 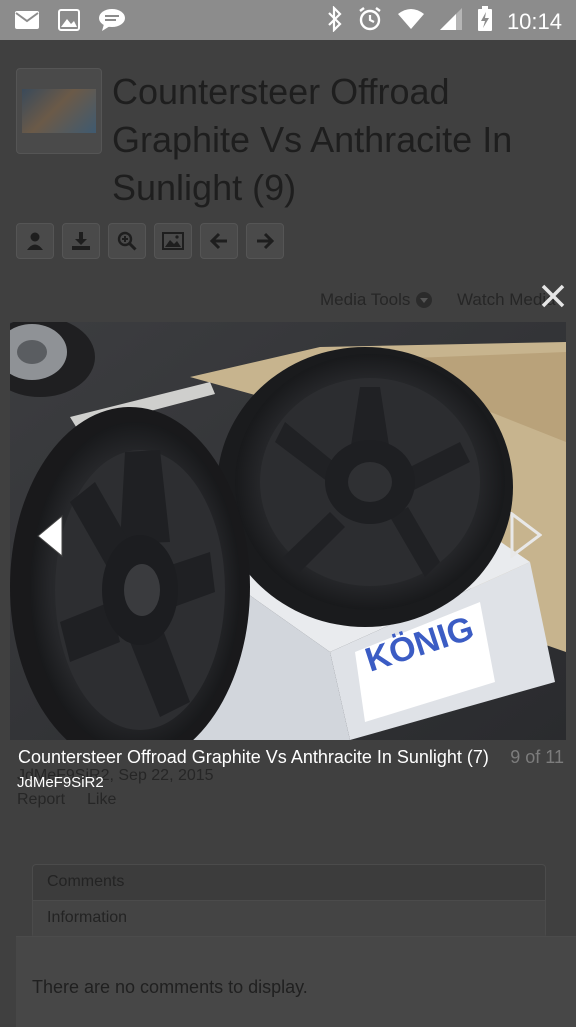 What do you see at coordinates (112, 22) in the screenshot?
I see `chat-icon` at bounding box center [112, 22].